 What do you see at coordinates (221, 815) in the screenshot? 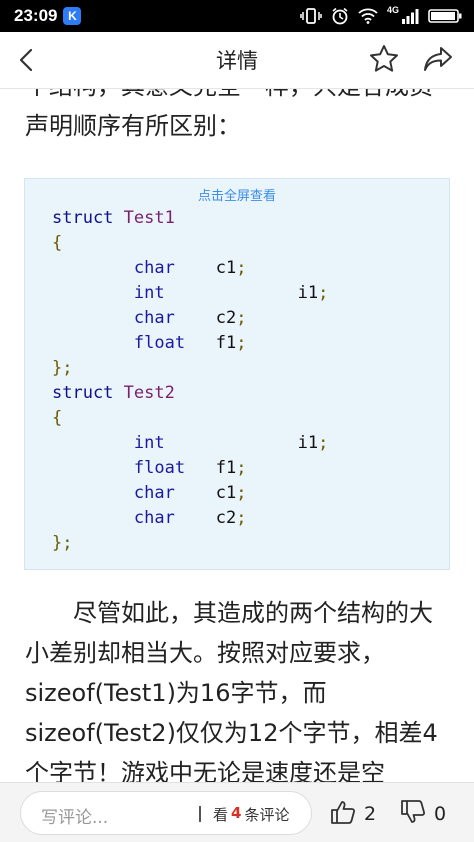
I see `view-comments-prefix: 看` at bounding box center [221, 815].